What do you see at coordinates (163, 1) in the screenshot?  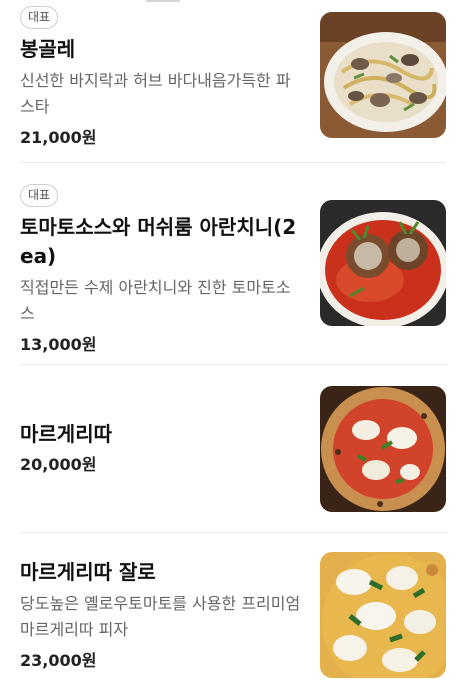 I see `scroll-indicator` at bounding box center [163, 1].